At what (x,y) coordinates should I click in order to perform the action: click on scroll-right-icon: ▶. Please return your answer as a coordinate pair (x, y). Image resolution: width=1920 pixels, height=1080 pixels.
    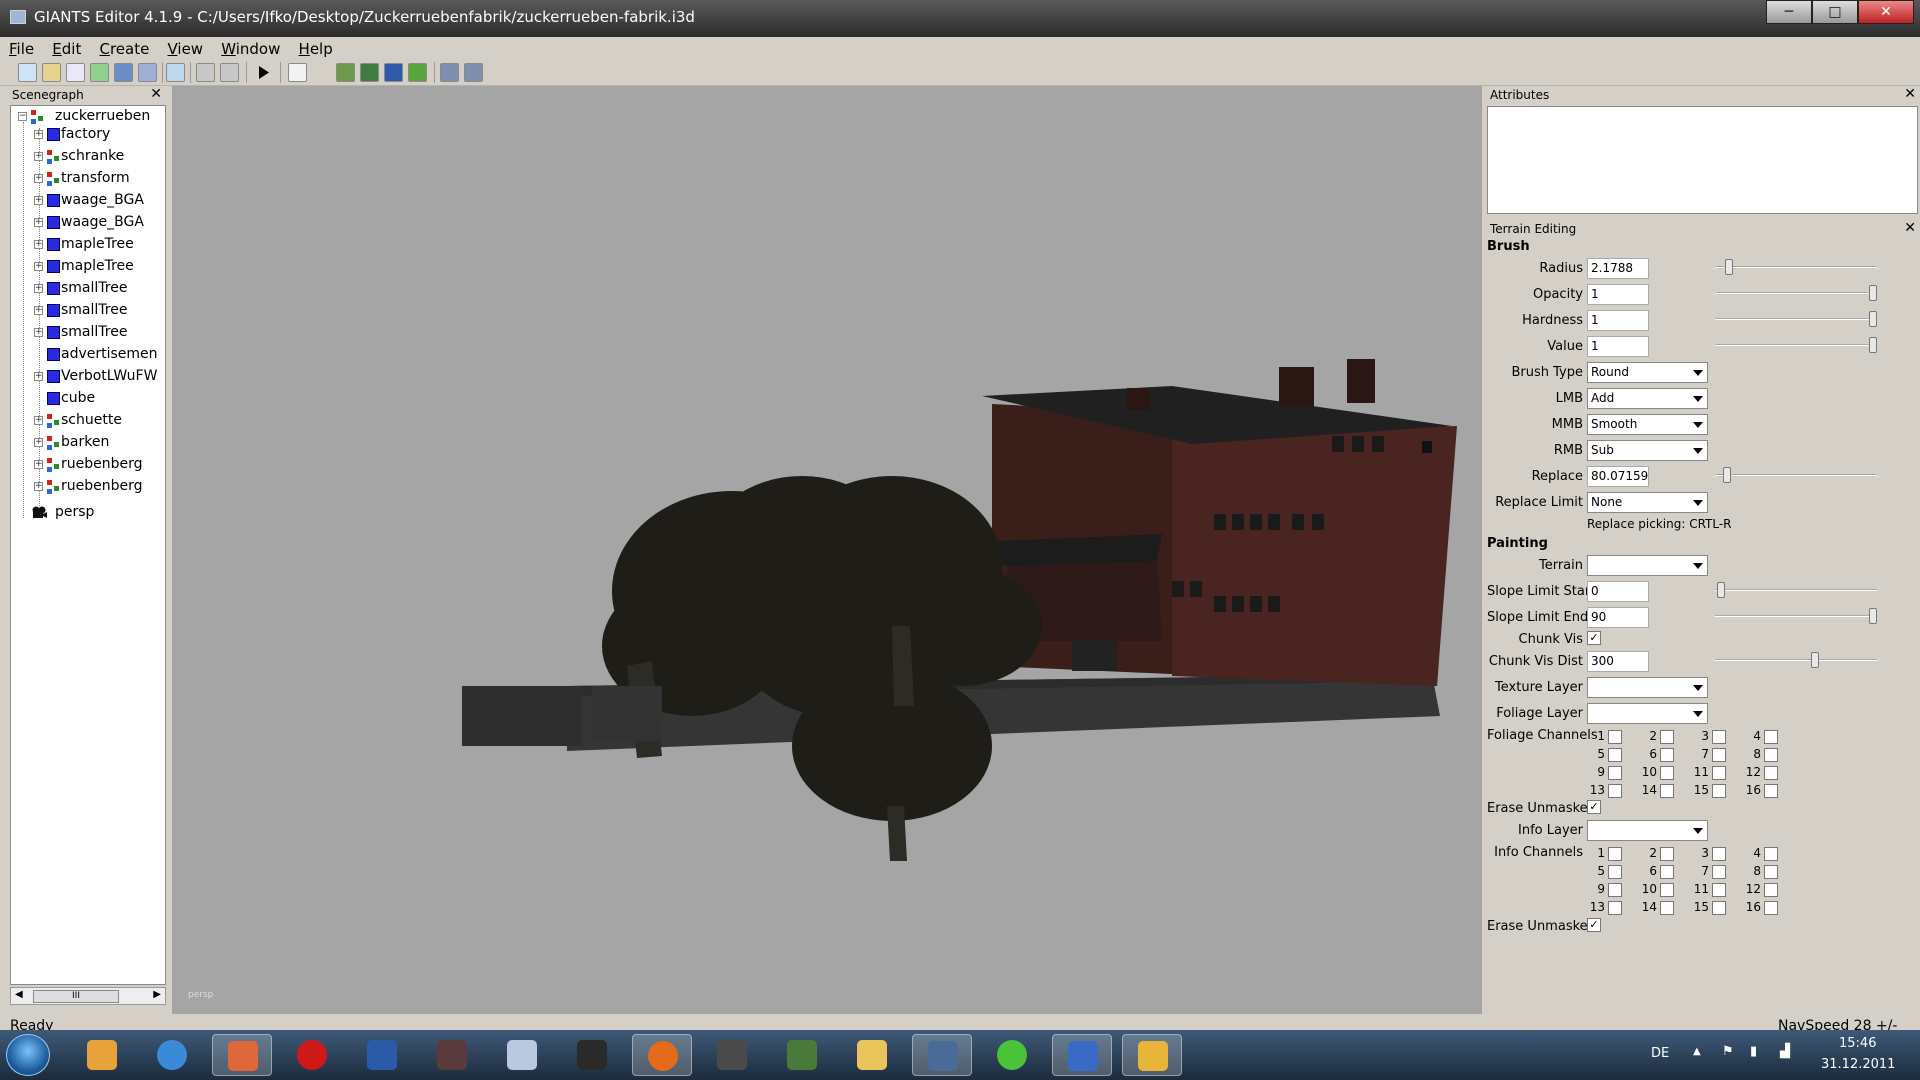
    Looking at the image, I should click on (157, 994).